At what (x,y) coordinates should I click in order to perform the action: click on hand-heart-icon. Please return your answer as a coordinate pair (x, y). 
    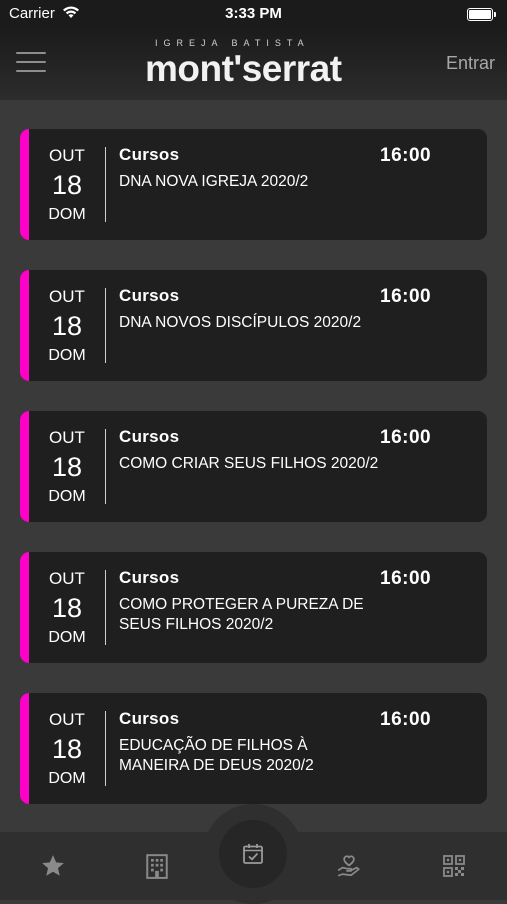
    Looking at the image, I should click on (348, 866).